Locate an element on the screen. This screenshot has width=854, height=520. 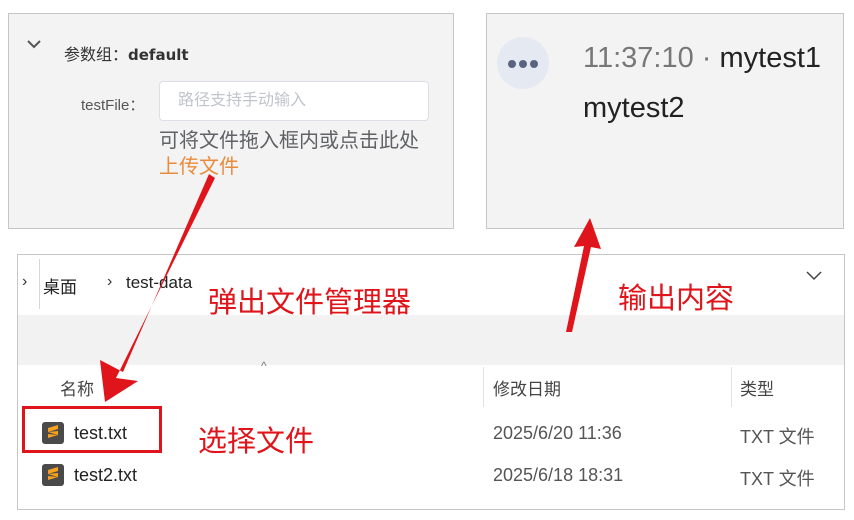
arrow-to-output is located at coordinates (583, 275).